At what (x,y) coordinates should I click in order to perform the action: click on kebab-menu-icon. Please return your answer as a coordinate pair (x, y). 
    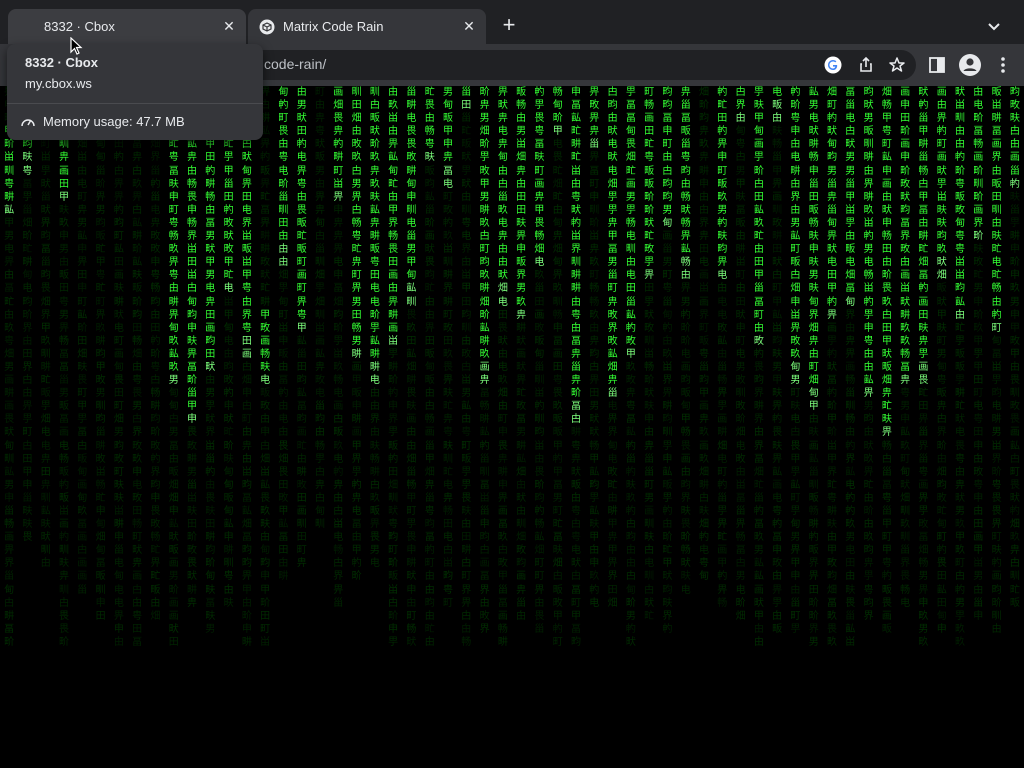
    Looking at the image, I should click on (1003, 65).